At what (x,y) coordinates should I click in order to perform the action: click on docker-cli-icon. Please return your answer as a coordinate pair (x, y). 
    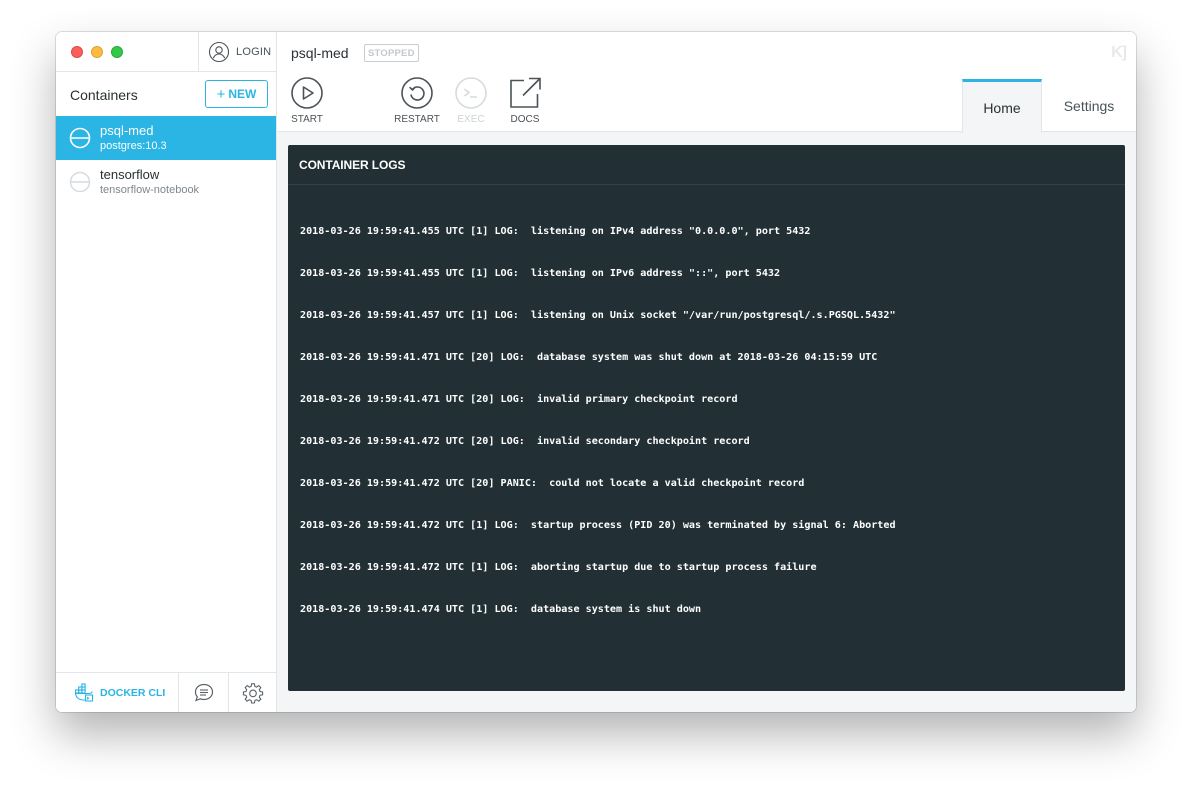
    Looking at the image, I should click on (84, 692).